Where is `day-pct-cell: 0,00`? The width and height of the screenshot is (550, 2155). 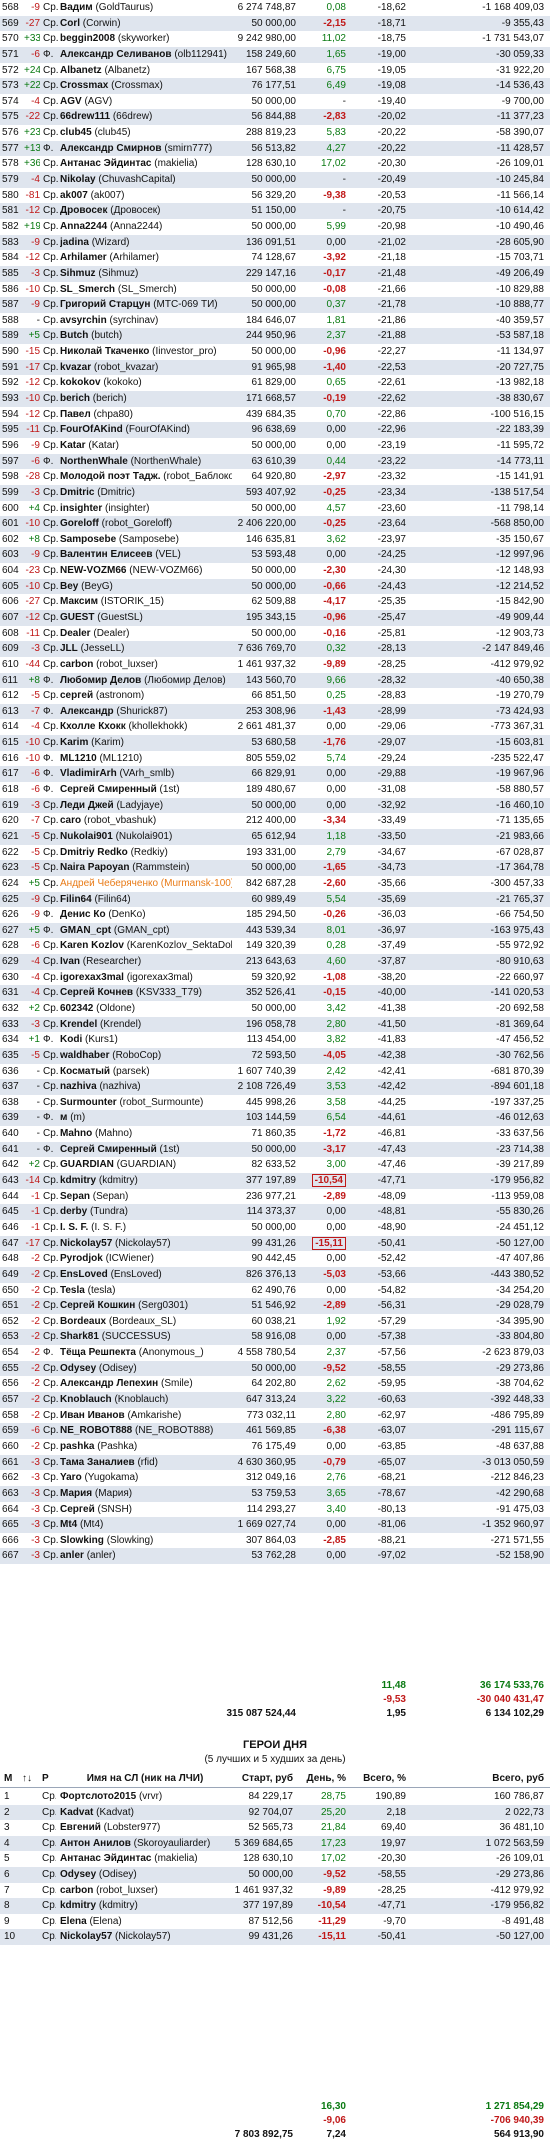 day-pct-cell: 0,00 is located at coordinates (323, 446).